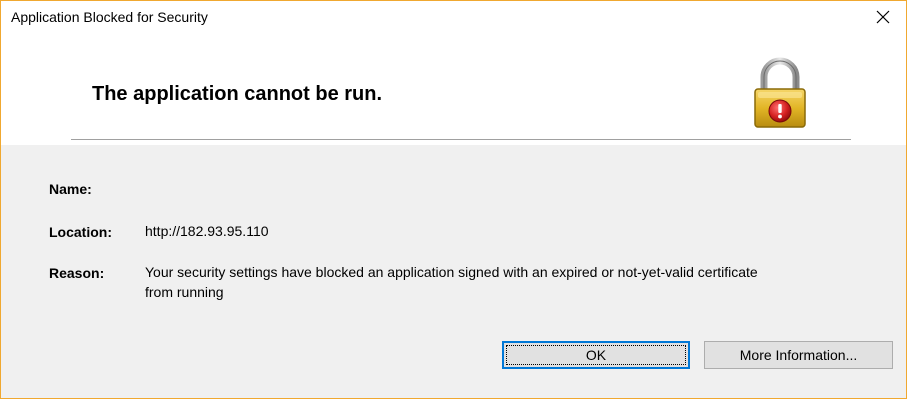 The image size is (907, 399). I want to click on reason-line-2: from running, so click(184, 292).